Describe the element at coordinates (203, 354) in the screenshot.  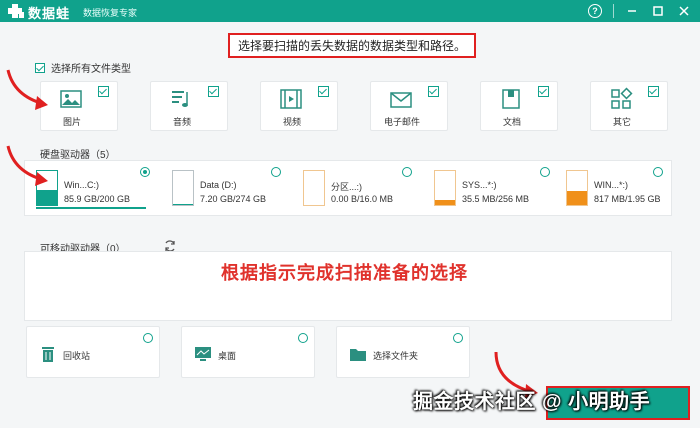
I see `desktop-icon` at that location.